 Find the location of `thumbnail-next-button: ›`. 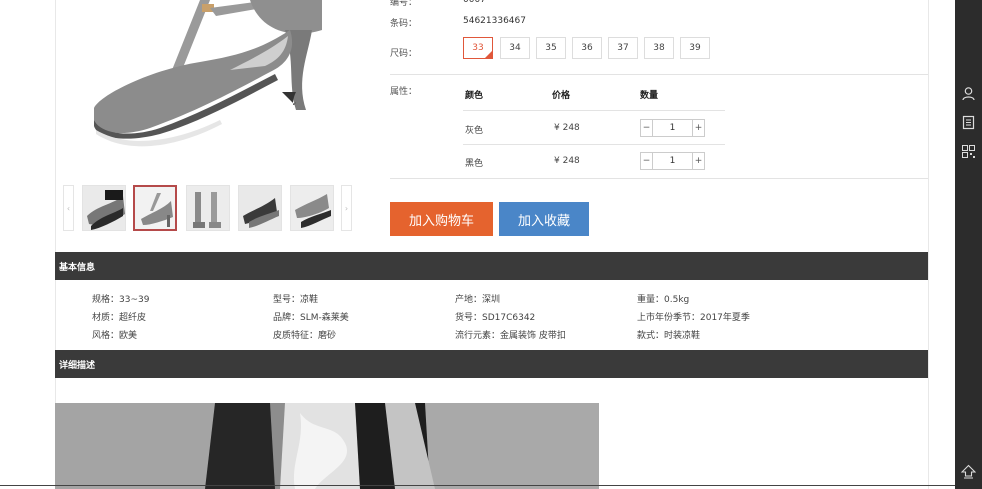

thumbnail-next-button: › is located at coordinates (346, 208).